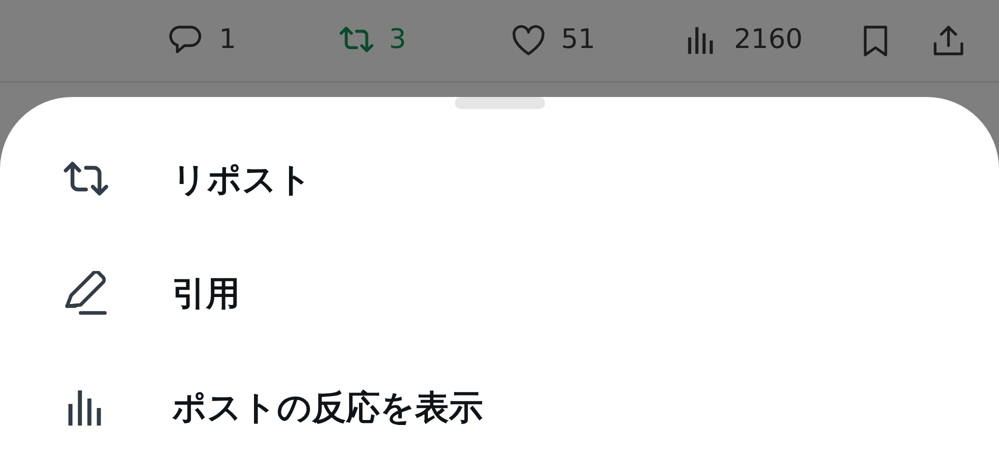 The height and width of the screenshot is (465, 999). Describe the element at coordinates (206, 294) in the screenshot. I see `menu-item: 引用` at that location.